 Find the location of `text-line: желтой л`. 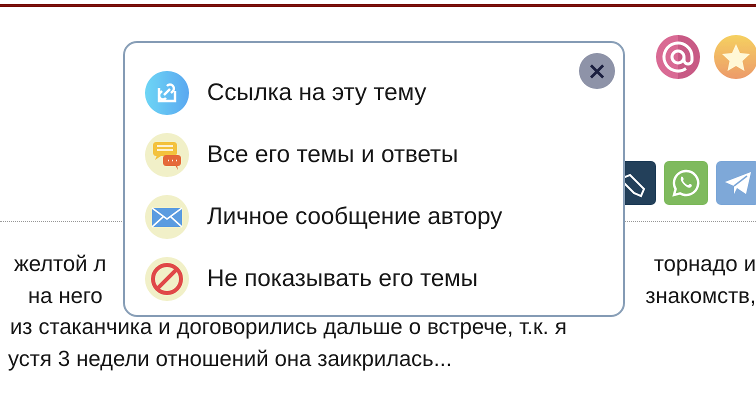

text-line: желтой л is located at coordinates (59, 264).